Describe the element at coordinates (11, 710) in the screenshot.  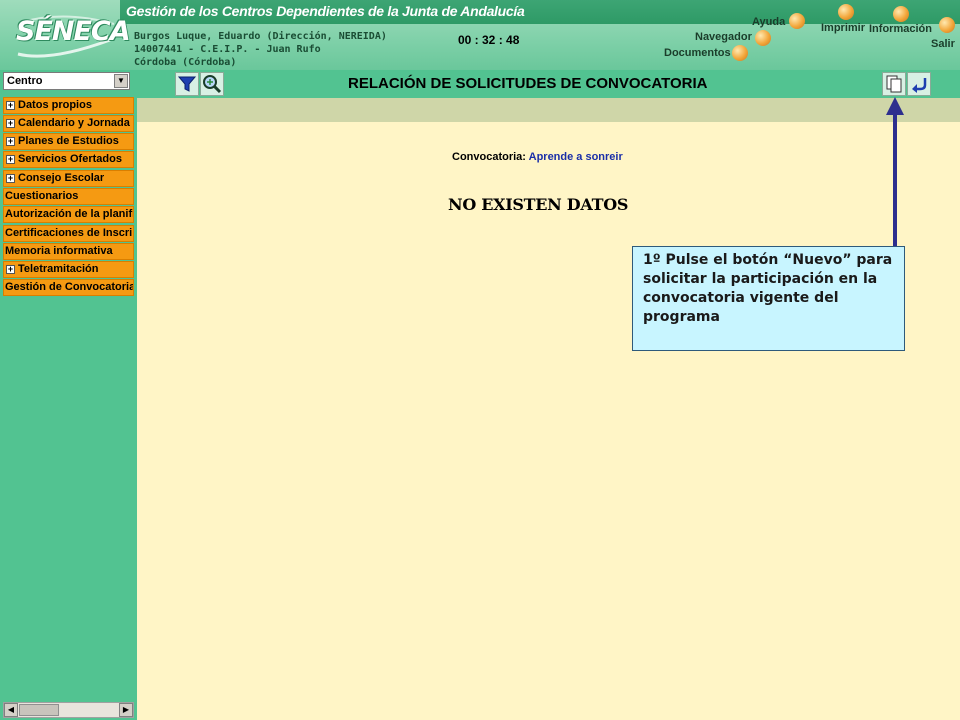
I see `scroll-left-icon: ◀` at that location.